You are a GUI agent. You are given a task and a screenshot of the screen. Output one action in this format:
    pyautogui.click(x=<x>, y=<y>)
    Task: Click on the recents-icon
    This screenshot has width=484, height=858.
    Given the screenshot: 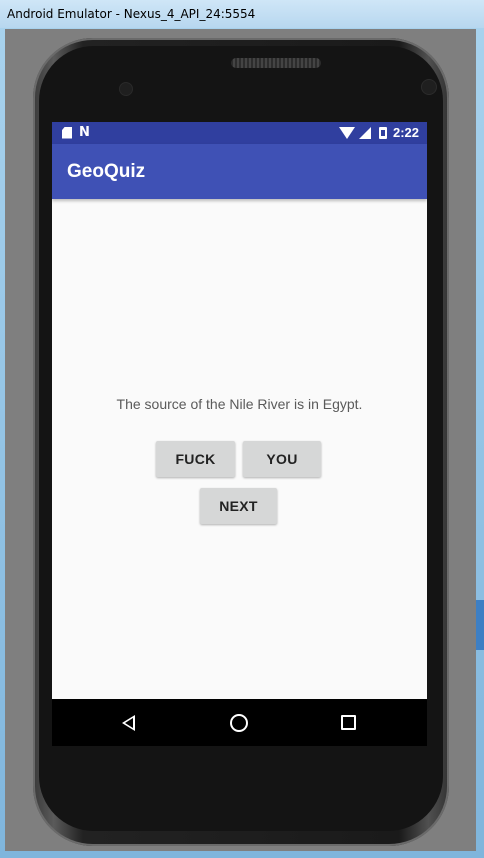 What is the action you would take?
    pyautogui.click(x=348, y=722)
    